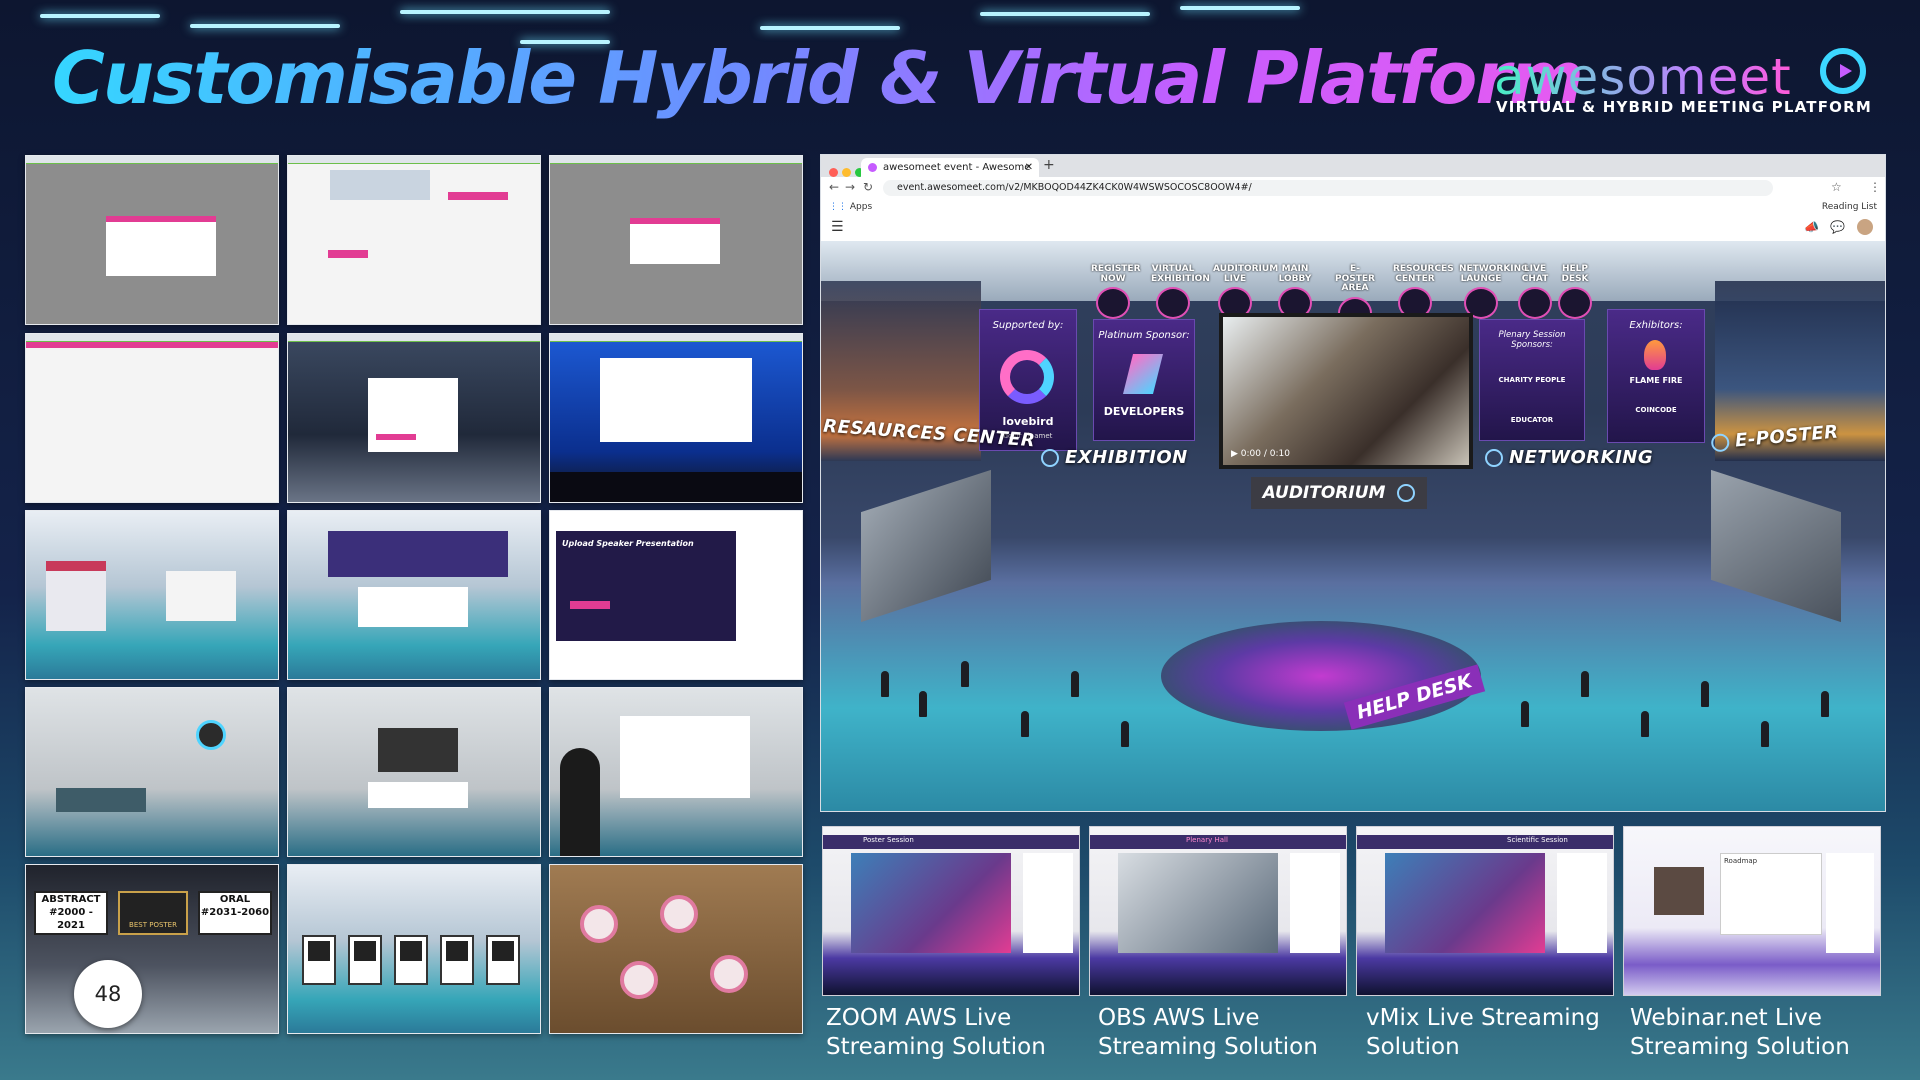 The height and width of the screenshot is (1080, 1920). What do you see at coordinates (888, 840) in the screenshot?
I see `poster-session-tab: Poster Session` at bounding box center [888, 840].